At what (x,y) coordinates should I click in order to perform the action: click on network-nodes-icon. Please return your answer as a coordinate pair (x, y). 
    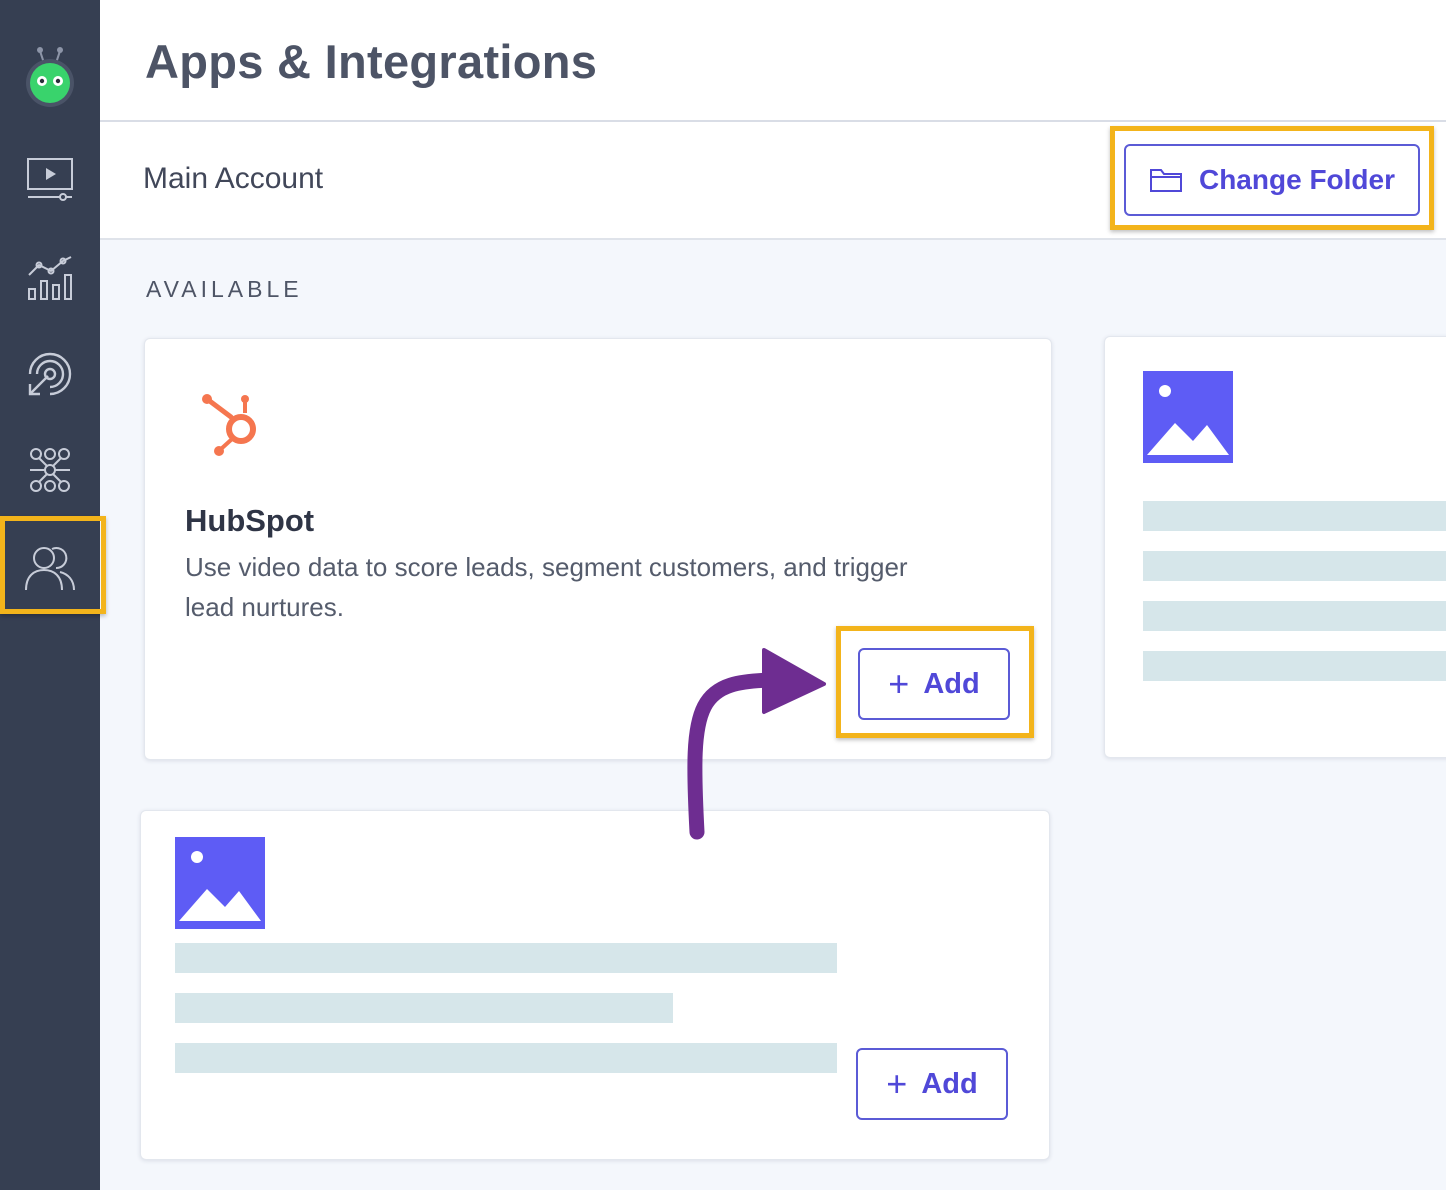
    Looking at the image, I should click on (50, 470).